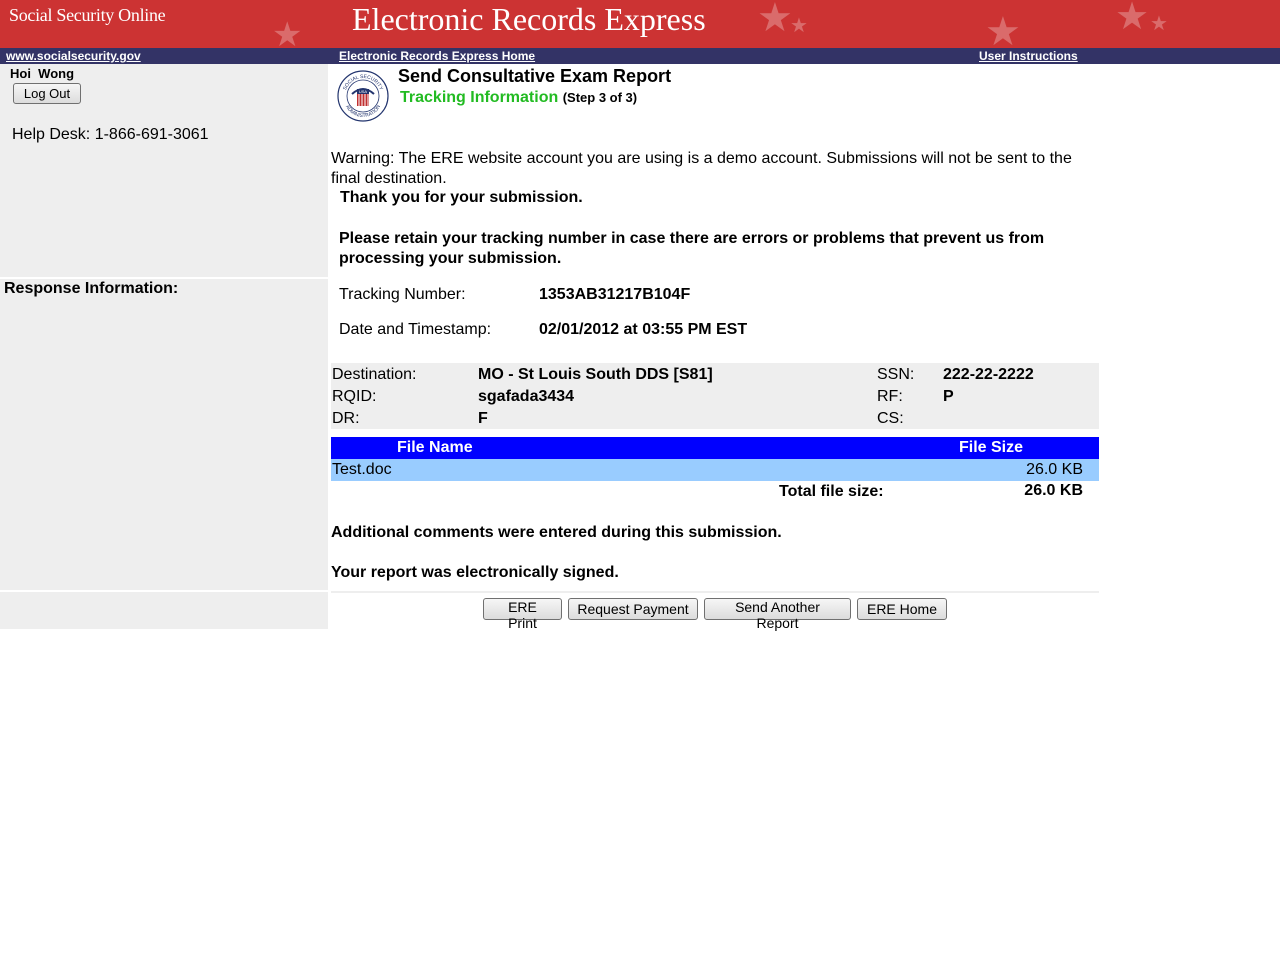 The height and width of the screenshot is (959, 1280). Describe the element at coordinates (633, 609) in the screenshot. I see `request-payment-button: Request Payment` at that location.